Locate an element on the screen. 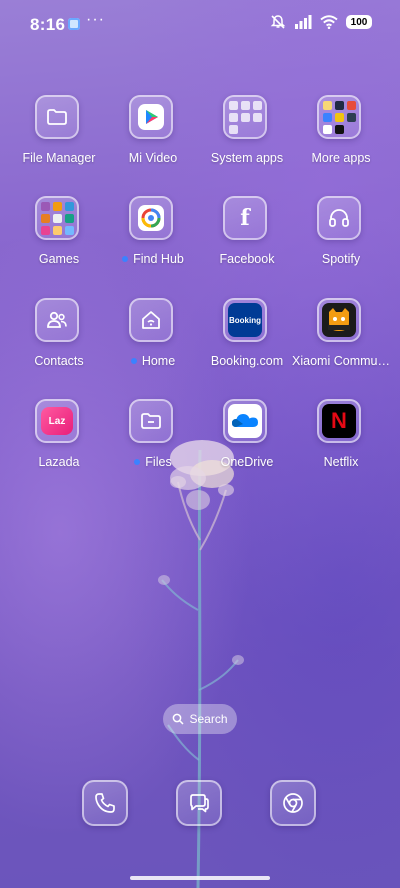 Image resolution: width=400 pixels, height=888 pixels. dock-phone is located at coordinates (105, 803).